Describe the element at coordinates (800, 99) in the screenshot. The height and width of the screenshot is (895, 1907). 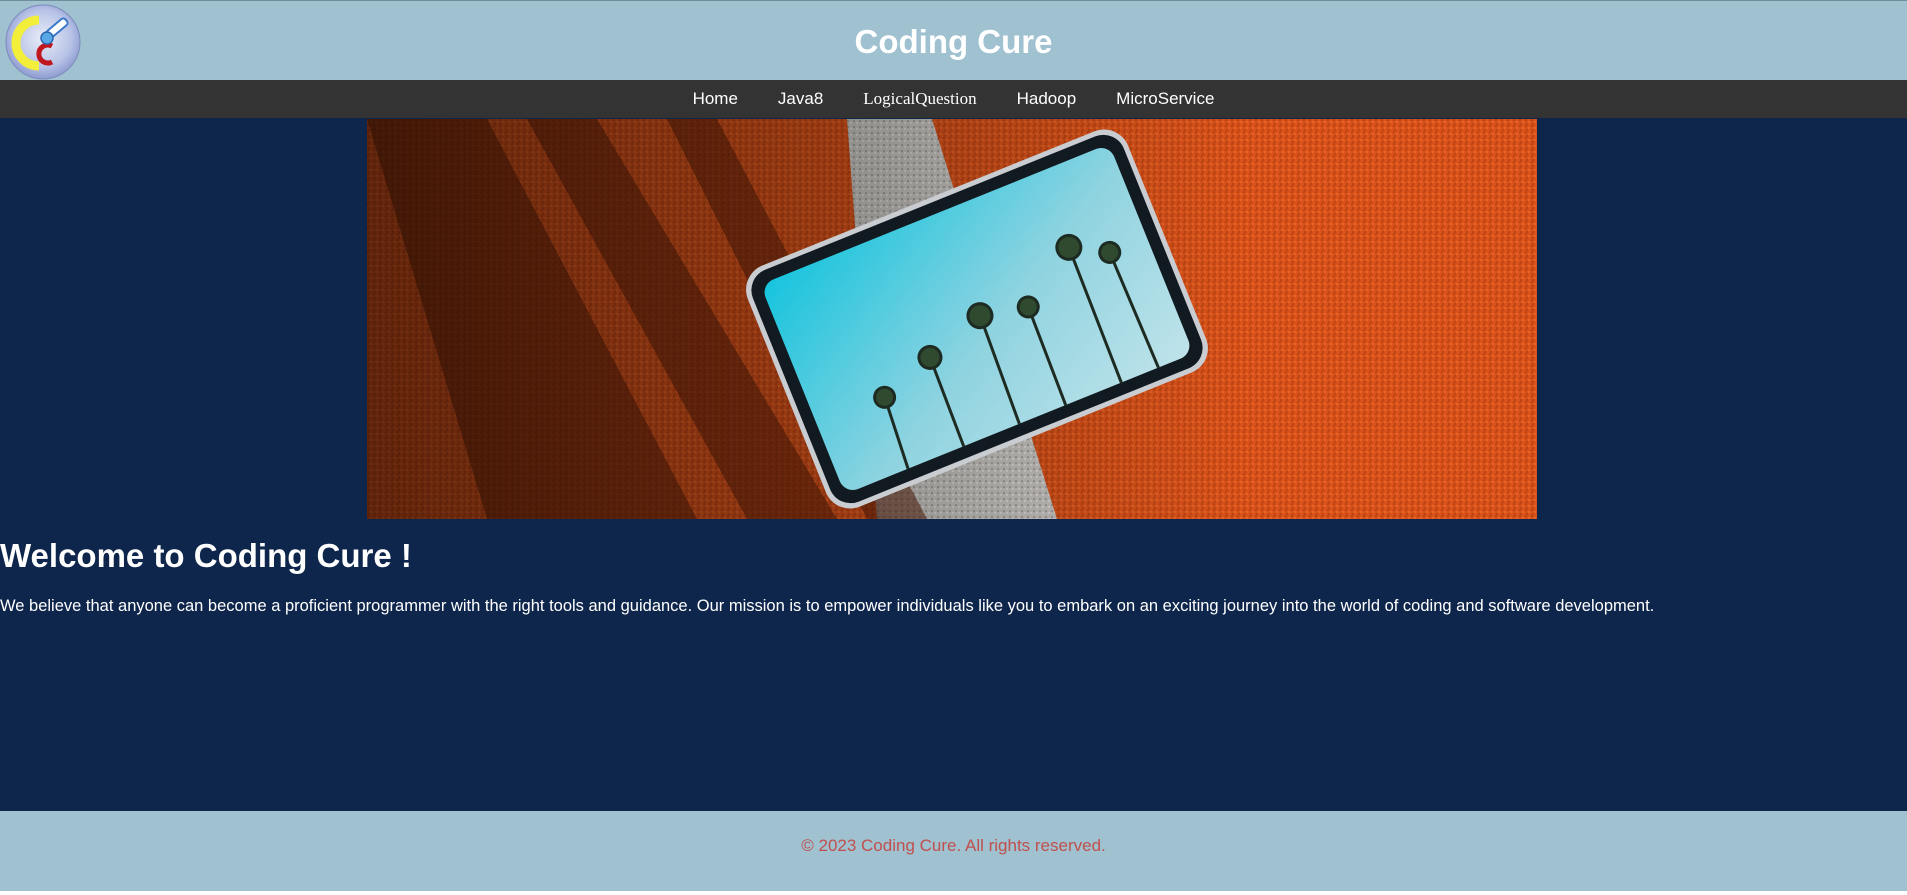
I see `nav-item-java8: Java8` at that location.